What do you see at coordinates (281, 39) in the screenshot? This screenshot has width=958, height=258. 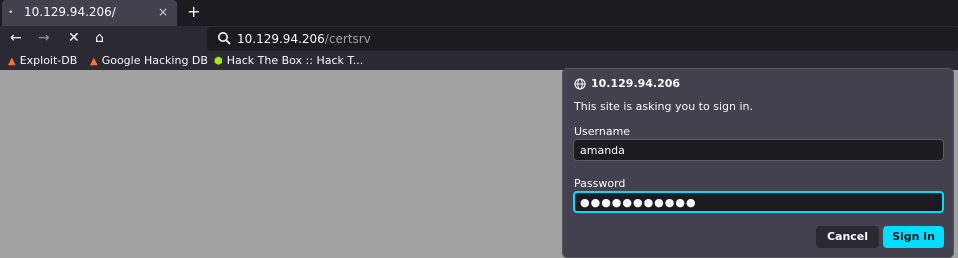 I see `url-host: 10.129.94.206` at bounding box center [281, 39].